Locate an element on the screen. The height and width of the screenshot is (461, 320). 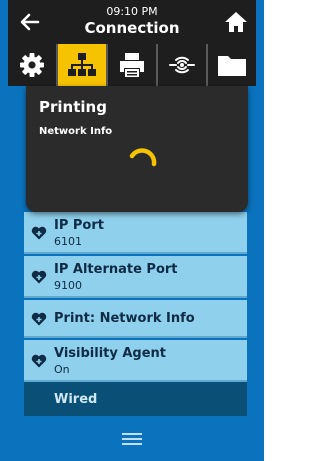
tab-network is located at coordinates (83, 65).